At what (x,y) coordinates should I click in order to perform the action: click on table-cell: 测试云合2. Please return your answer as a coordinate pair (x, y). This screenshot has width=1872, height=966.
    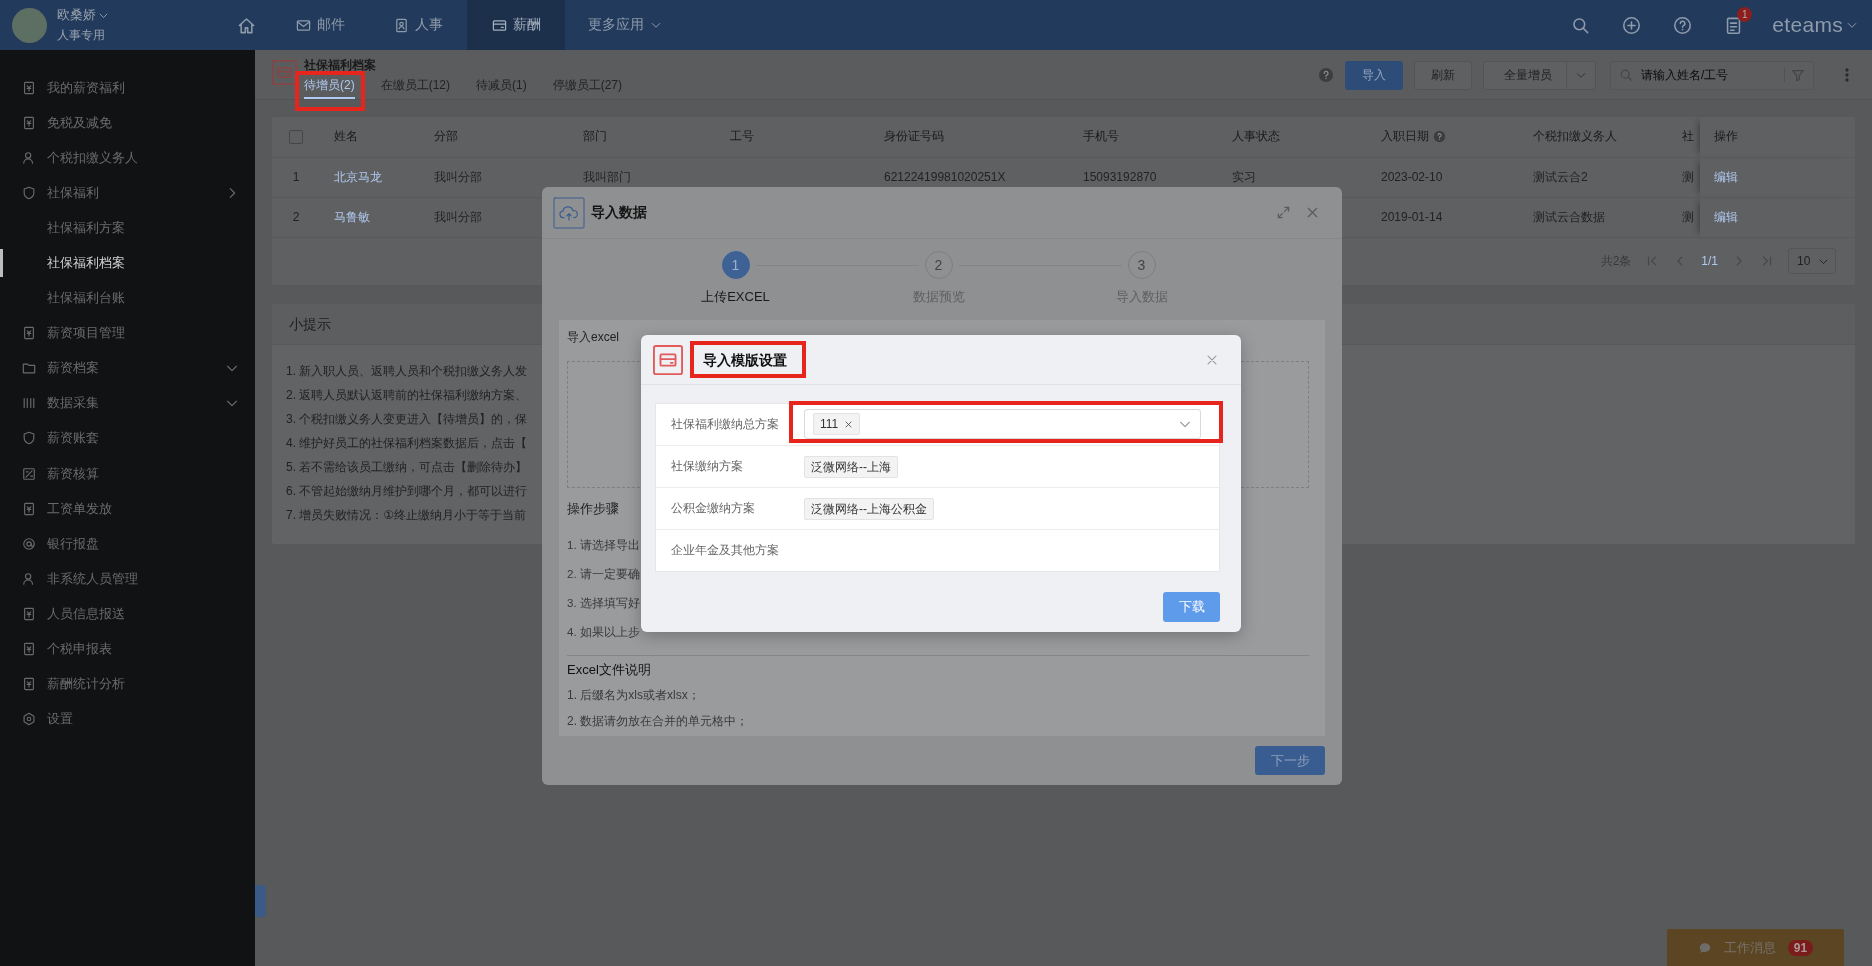
    Looking at the image, I should click on (1593, 177).